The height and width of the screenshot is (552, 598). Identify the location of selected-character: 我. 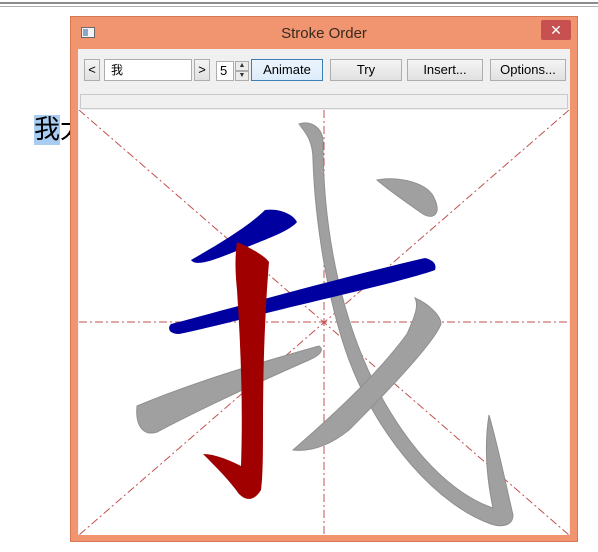
(47, 130).